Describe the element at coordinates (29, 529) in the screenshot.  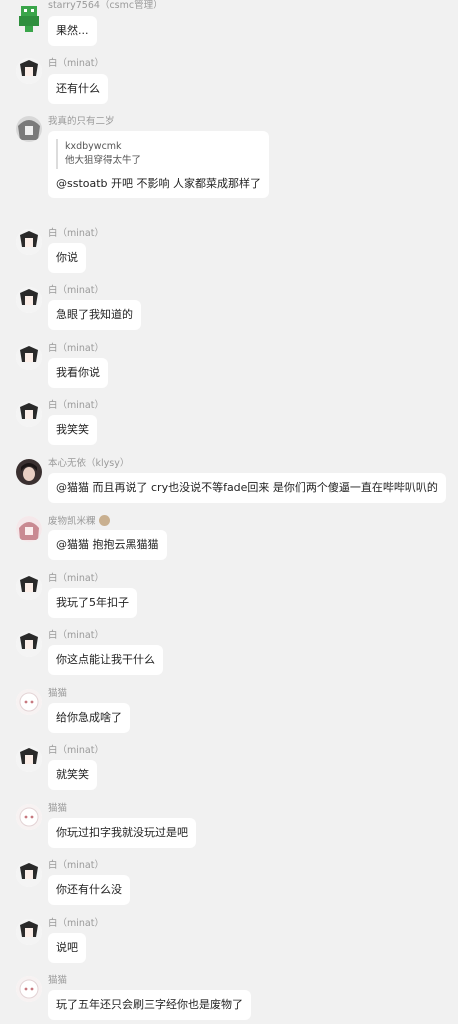
I see `pink-anime-avatar` at that location.